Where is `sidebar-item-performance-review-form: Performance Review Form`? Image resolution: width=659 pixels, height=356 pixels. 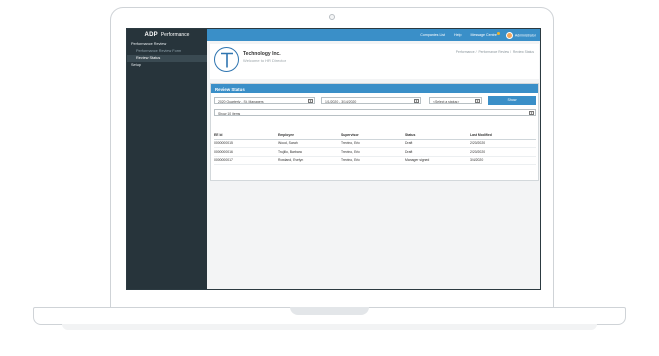
sidebar-item-performance-review-form: Performance Review Form is located at coordinates (167, 51).